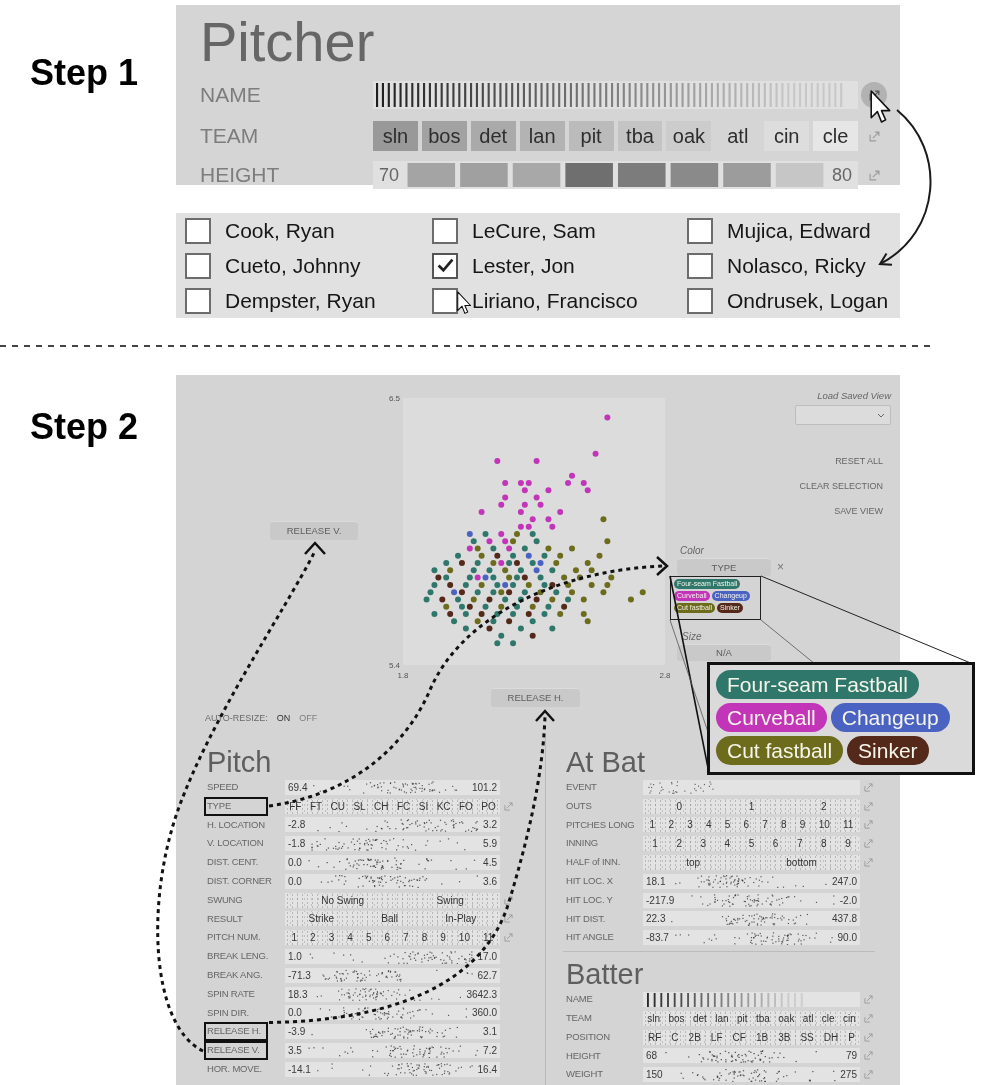 The width and height of the screenshot is (981, 1085). What do you see at coordinates (444, 136) in the screenshot?
I see `team-option: bos` at bounding box center [444, 136].